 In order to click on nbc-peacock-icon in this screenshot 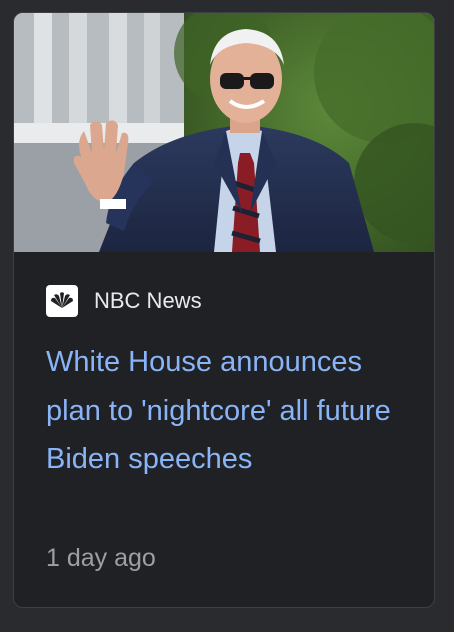, I will do `click(62, 301)`.